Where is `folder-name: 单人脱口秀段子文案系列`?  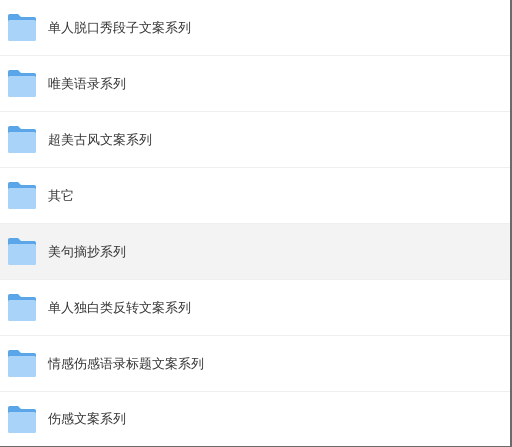
folder-name: 单人脱口秀段子文案系列 is located at coordinates (119, 28).